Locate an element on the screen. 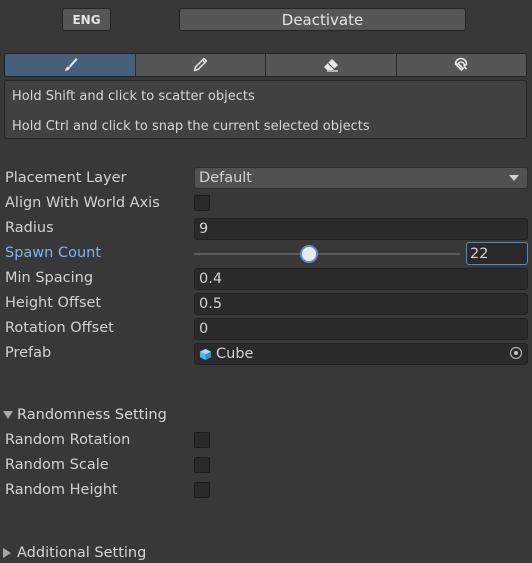 This screenshot has height=563, width=532. spawn-count-label: Spawn Count is located at coordinates (53, 253).